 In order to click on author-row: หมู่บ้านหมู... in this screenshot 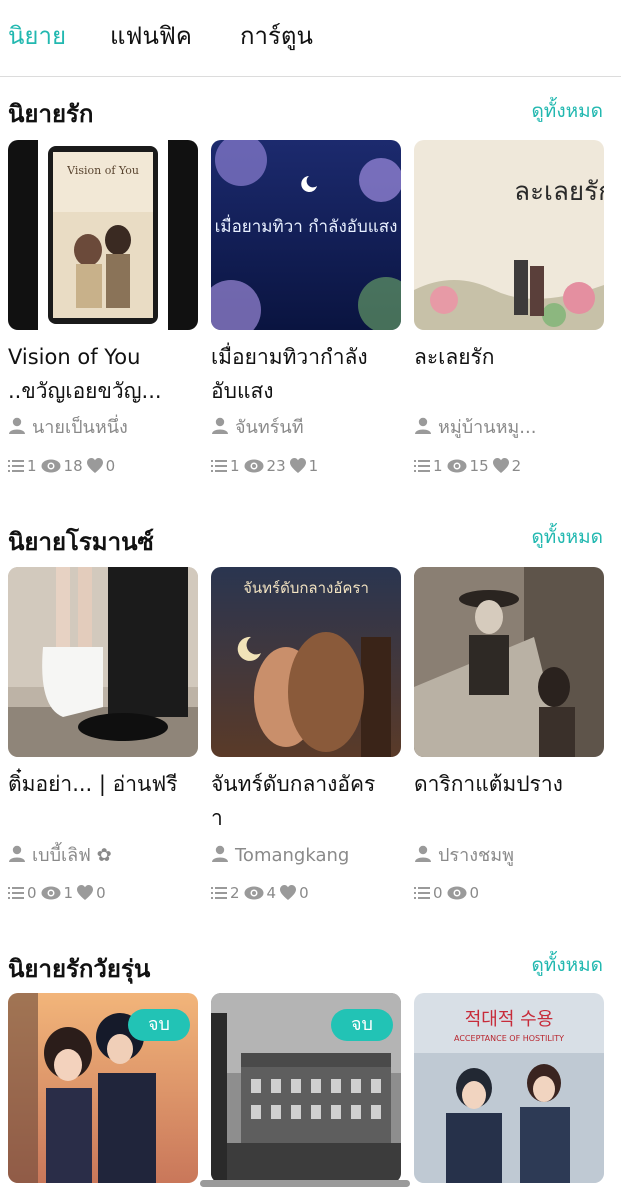, I will do `click(514, 428)`.